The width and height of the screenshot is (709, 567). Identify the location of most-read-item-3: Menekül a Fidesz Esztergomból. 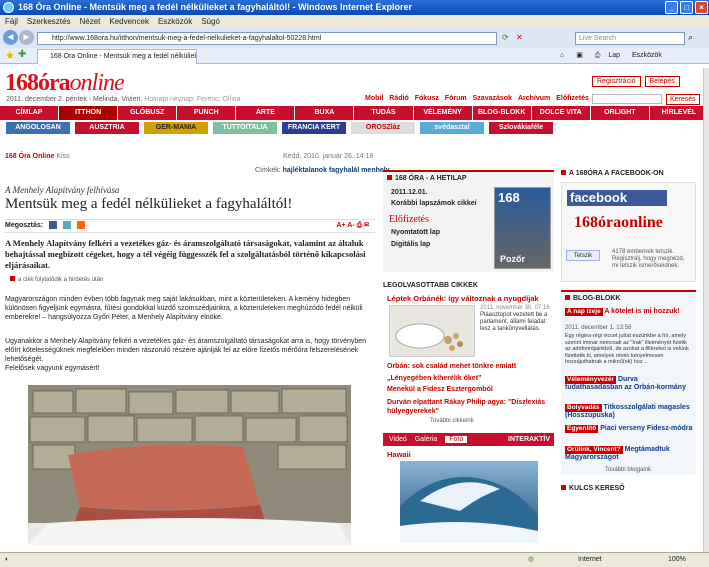
(440, 389).